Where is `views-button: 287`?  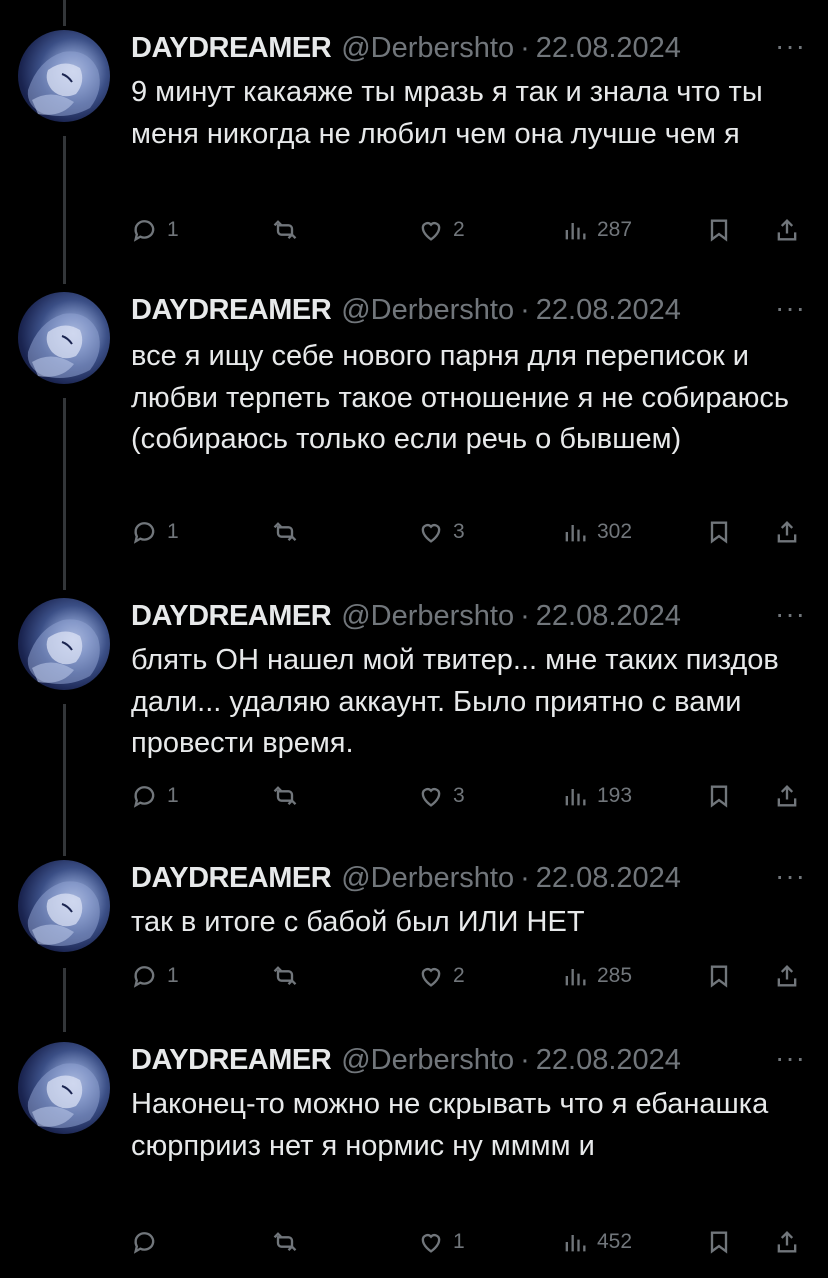 views-button: 287 is located at coordinates (596, 230).